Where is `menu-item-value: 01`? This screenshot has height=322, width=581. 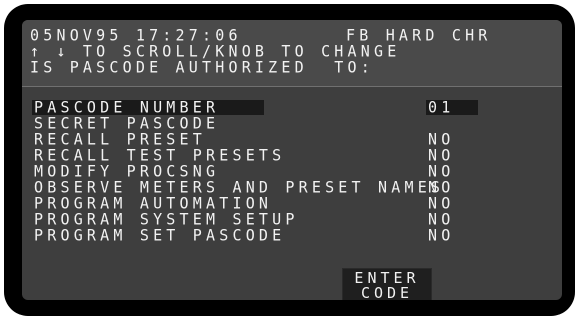 menu-item-value: 01 is located at coordinates (441, 107).